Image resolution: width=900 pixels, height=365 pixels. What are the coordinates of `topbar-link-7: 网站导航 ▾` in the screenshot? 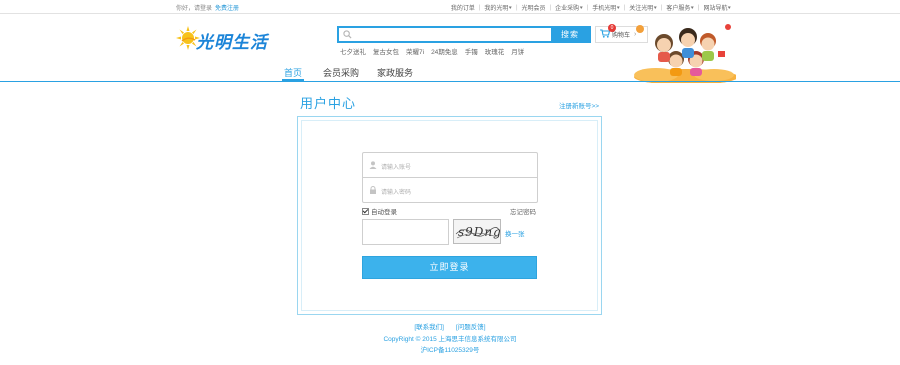 It's located at (717, 8).